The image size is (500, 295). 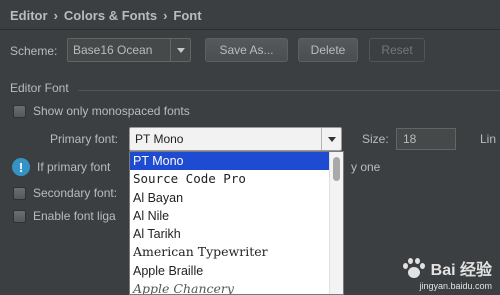 What do you see at coordinates (74, 216) in the screenshot?
I see `ligatures-label: Enable font liga` at bounding box center [74, 216].